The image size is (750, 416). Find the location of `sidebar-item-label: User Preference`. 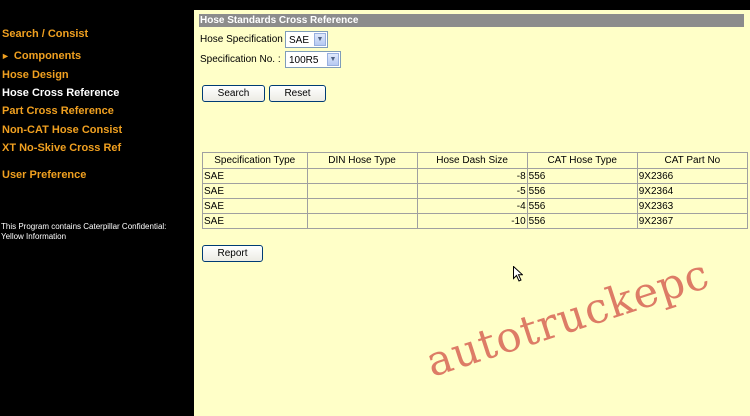

sidebar-item-label: User Preference is located at coordinates (44, 175).